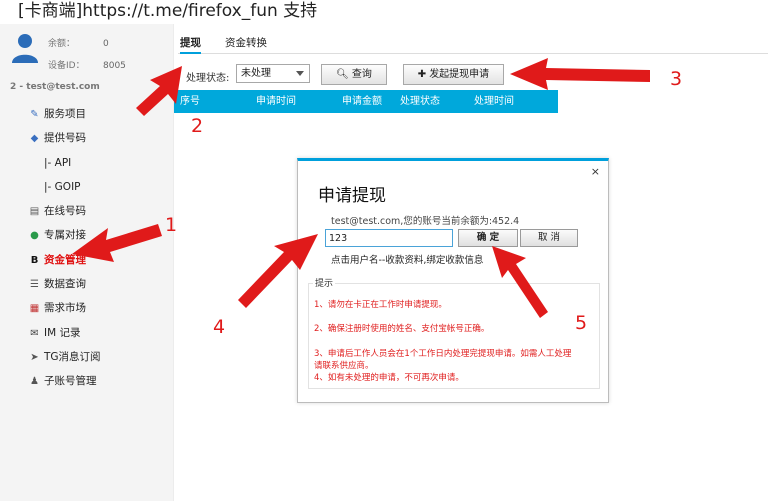  Describe the element at coordinates (324, 282) in the screenshot. I see `tips-title: 提示` at that location.